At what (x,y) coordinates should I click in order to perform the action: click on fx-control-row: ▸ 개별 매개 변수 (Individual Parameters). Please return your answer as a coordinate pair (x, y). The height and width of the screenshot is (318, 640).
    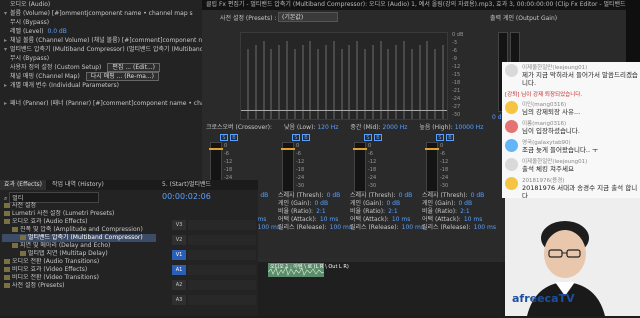
    Looking at the image, I should click on (101, 85).